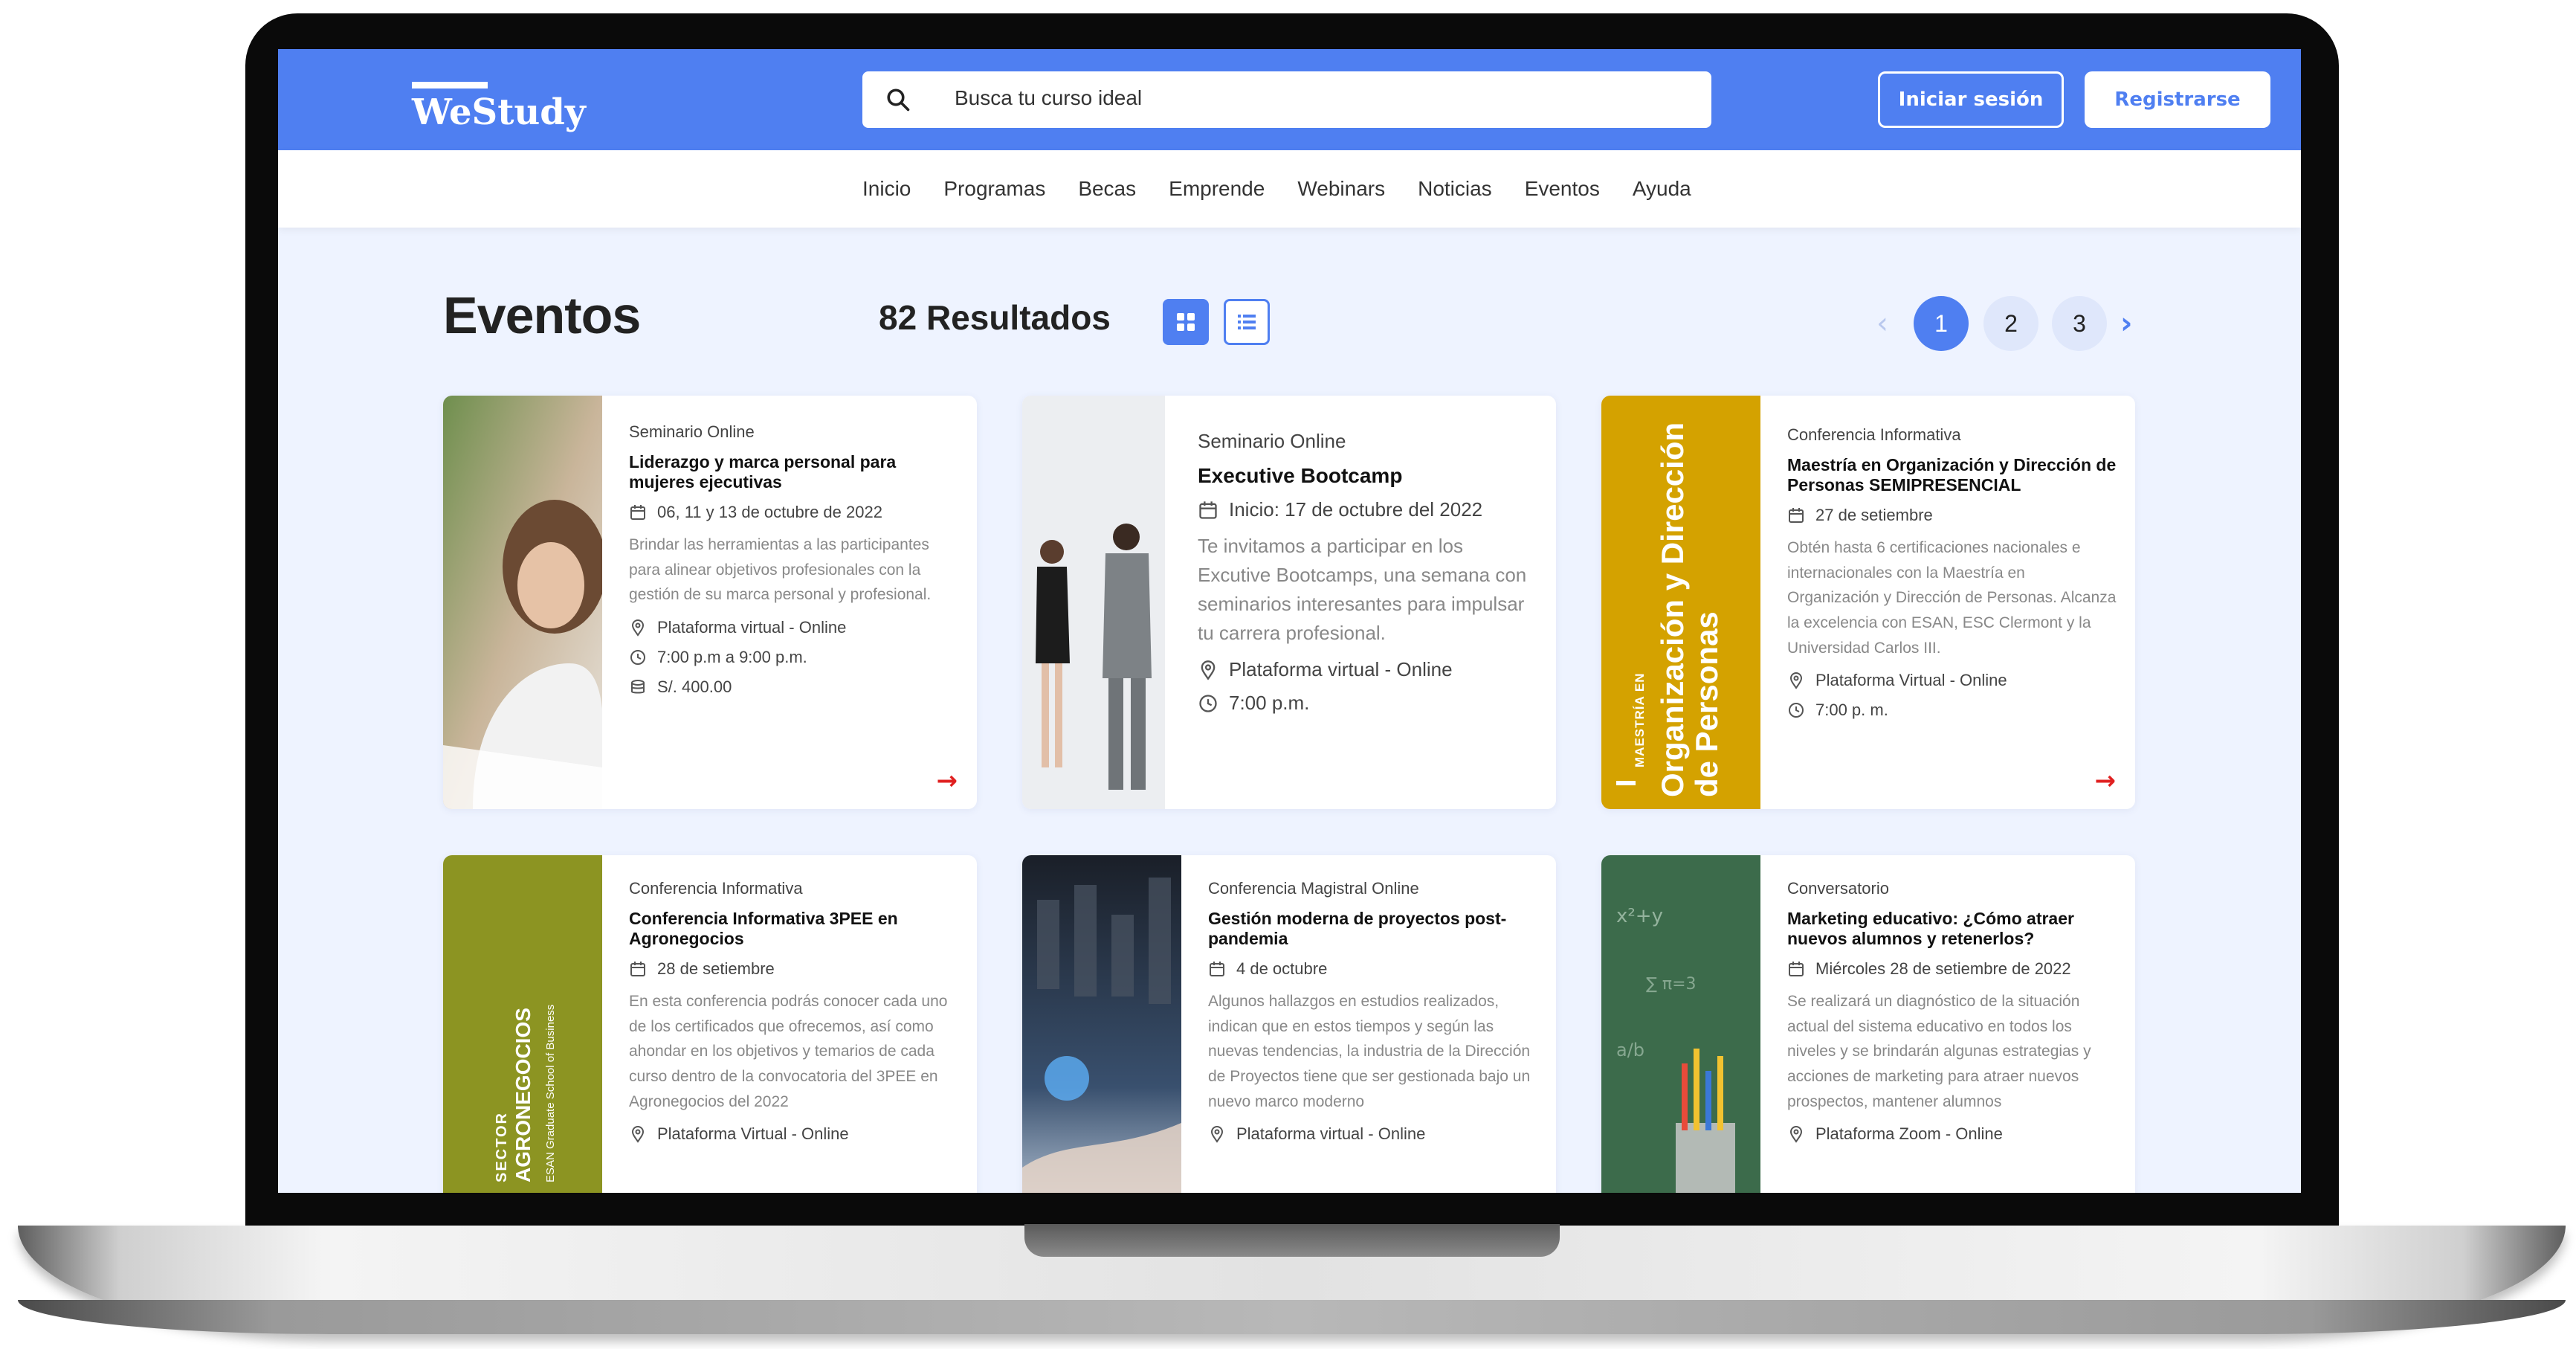  I want to click on laptop-notch, so click(1292, 1240).